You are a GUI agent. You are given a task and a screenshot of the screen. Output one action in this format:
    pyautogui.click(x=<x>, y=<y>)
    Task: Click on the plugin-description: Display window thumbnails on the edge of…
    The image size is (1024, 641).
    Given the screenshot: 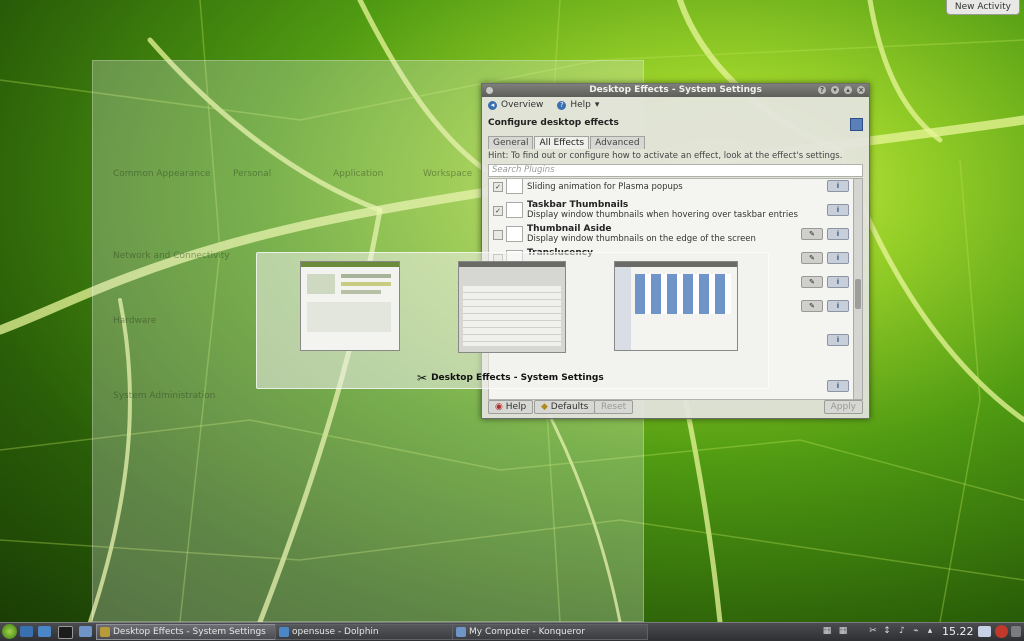 What is the action you would take?
    pyautogui.click(x=641, y=239)
    